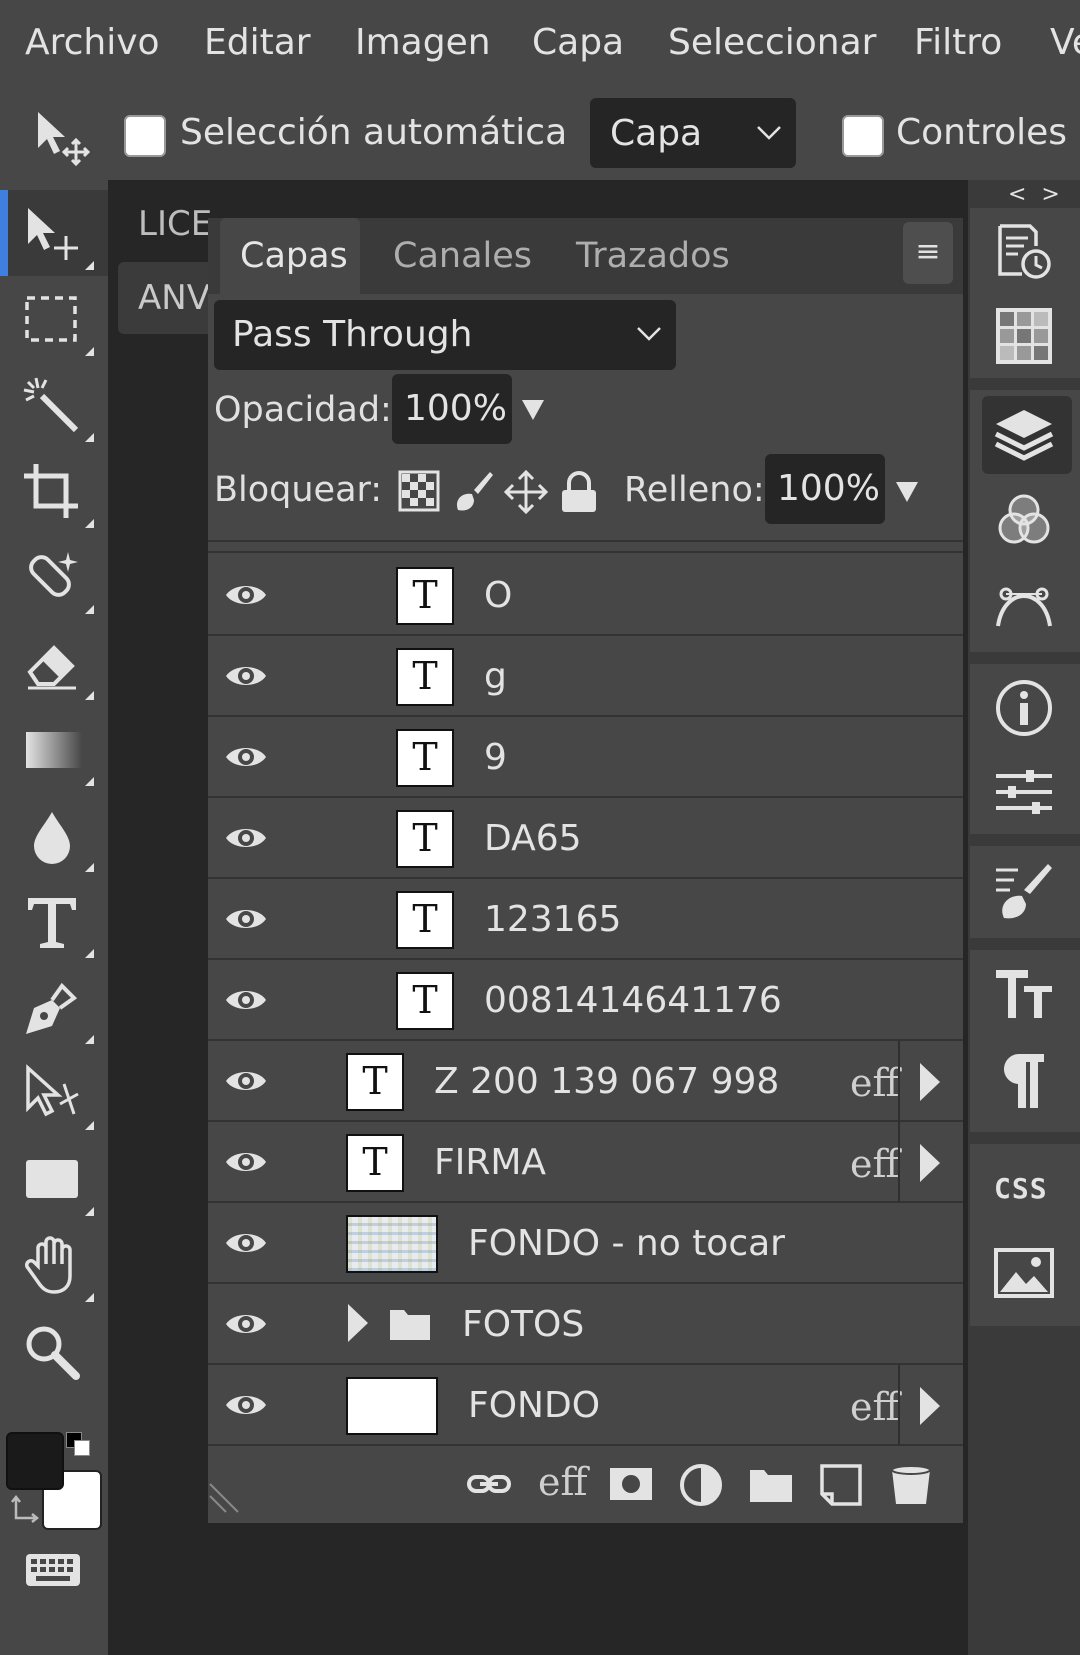  Describe the element at coordinates (633, 1000) in the screenshot. I see `layer-name: 0081414641176` at that location.